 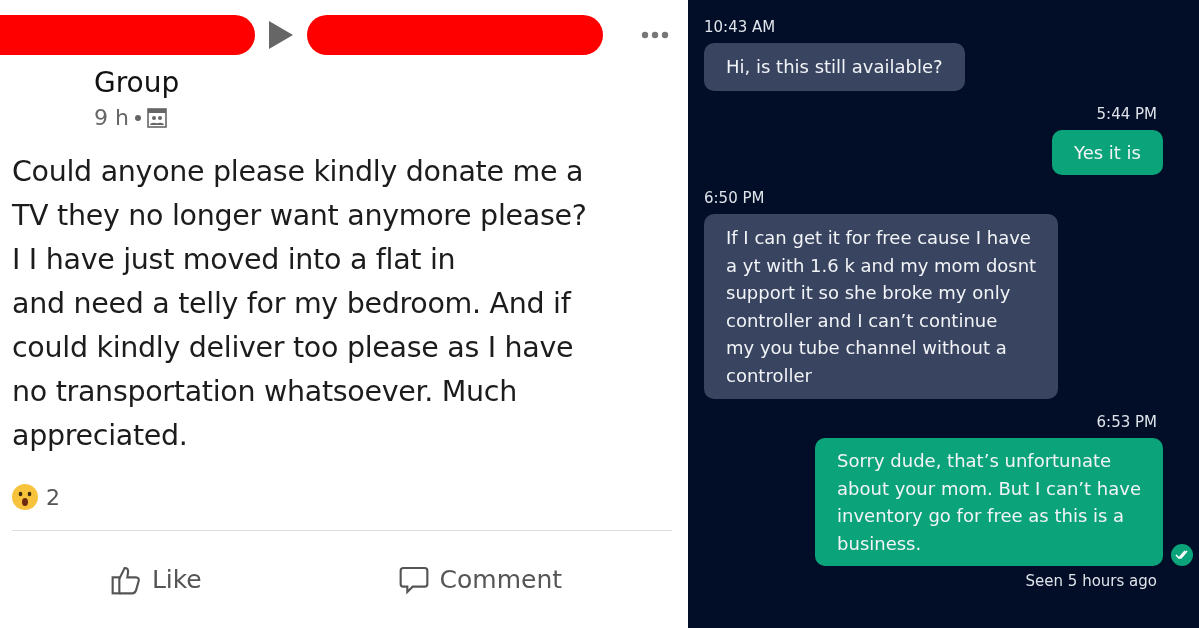 What do you see at coordinates (734, 198) in the screenshot?
I see `message-time: 6:50 PM` at bounding box center [734, 198].